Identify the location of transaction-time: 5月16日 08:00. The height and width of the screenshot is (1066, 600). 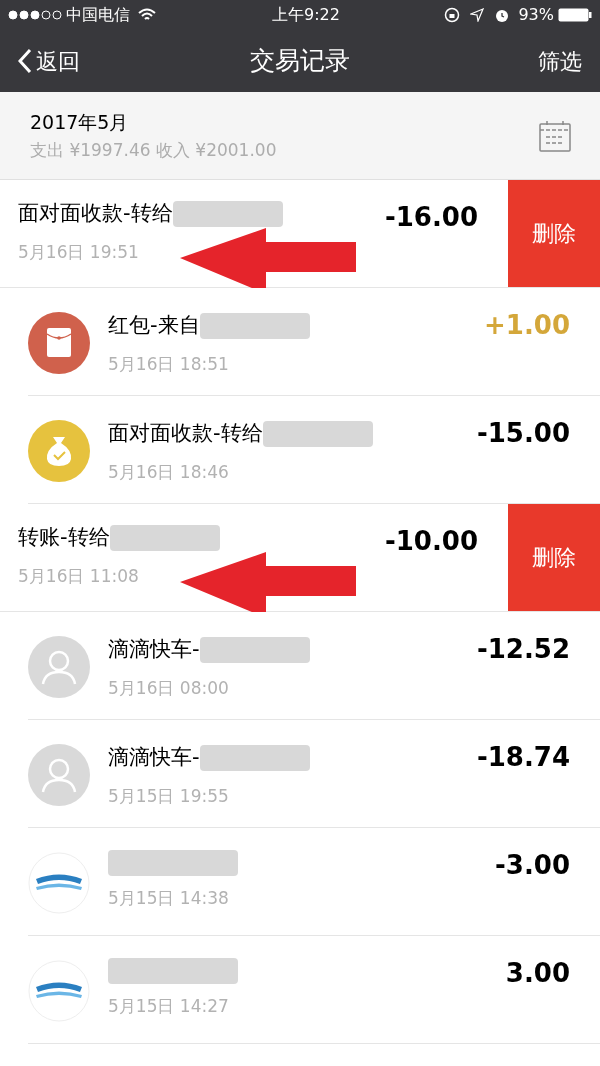
(169, 688).